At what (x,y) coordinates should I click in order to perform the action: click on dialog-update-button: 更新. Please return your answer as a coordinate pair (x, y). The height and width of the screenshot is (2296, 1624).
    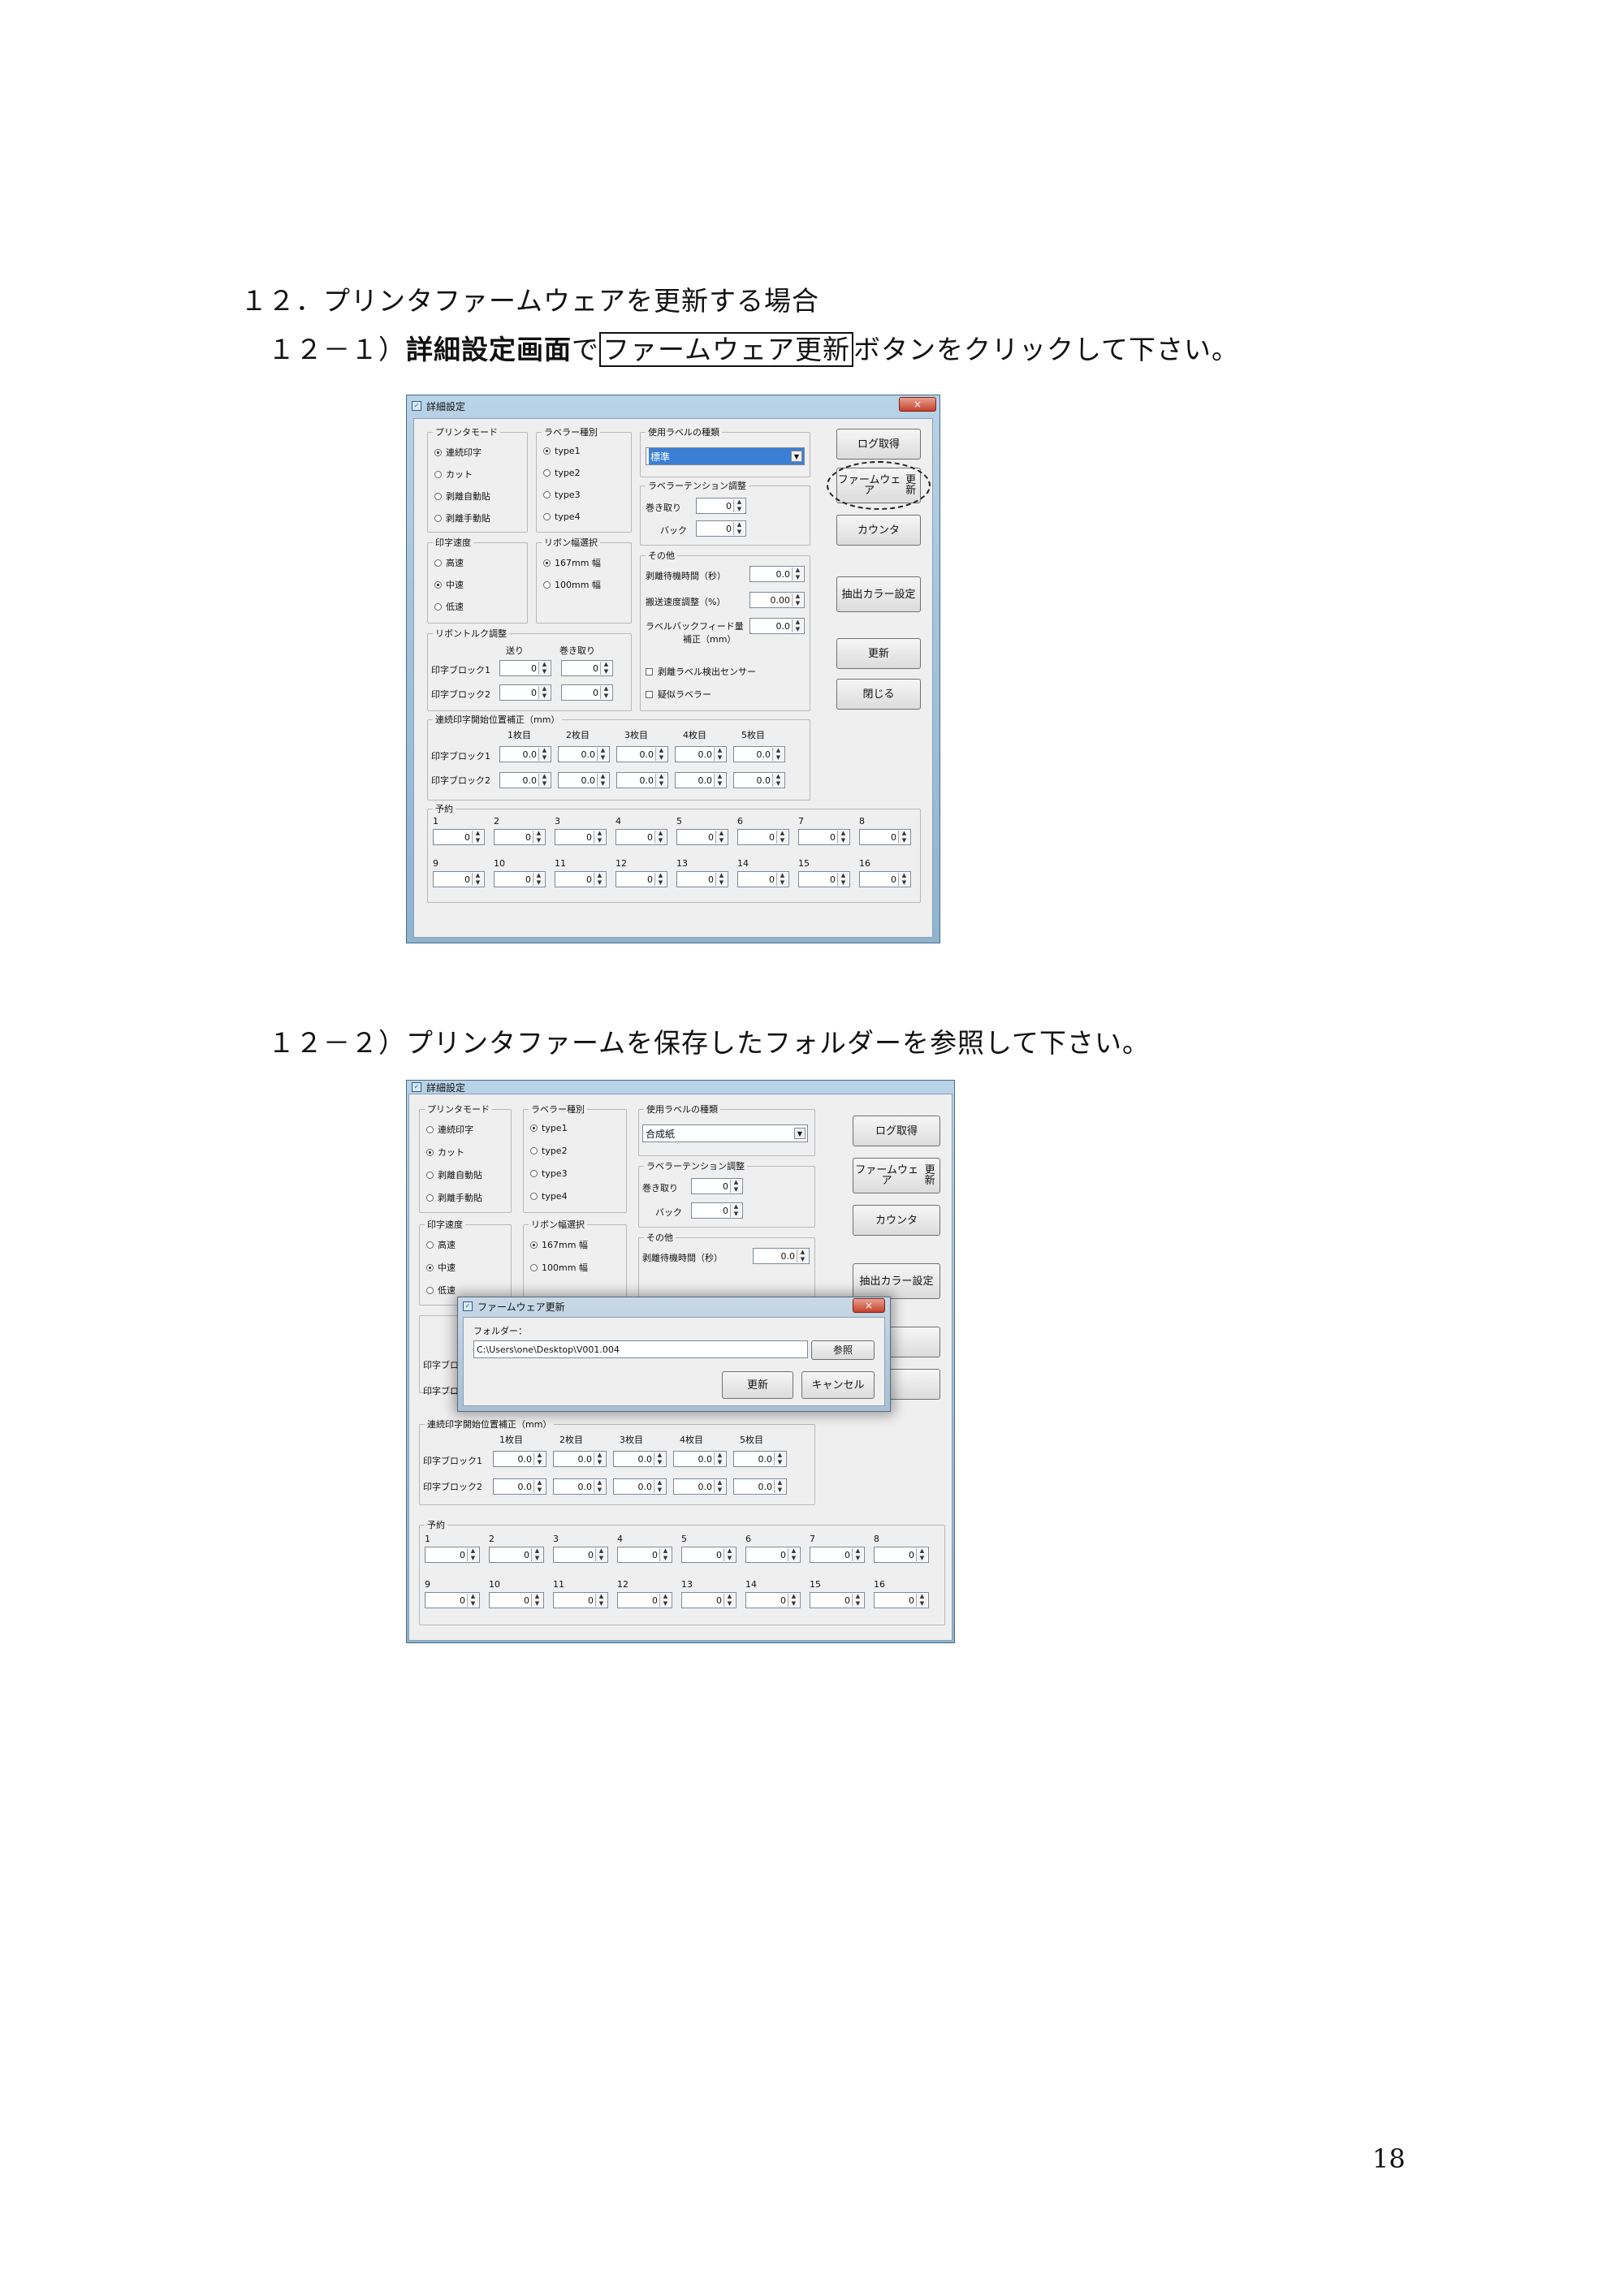
    Looking at the image, I should click on (758, 1385).